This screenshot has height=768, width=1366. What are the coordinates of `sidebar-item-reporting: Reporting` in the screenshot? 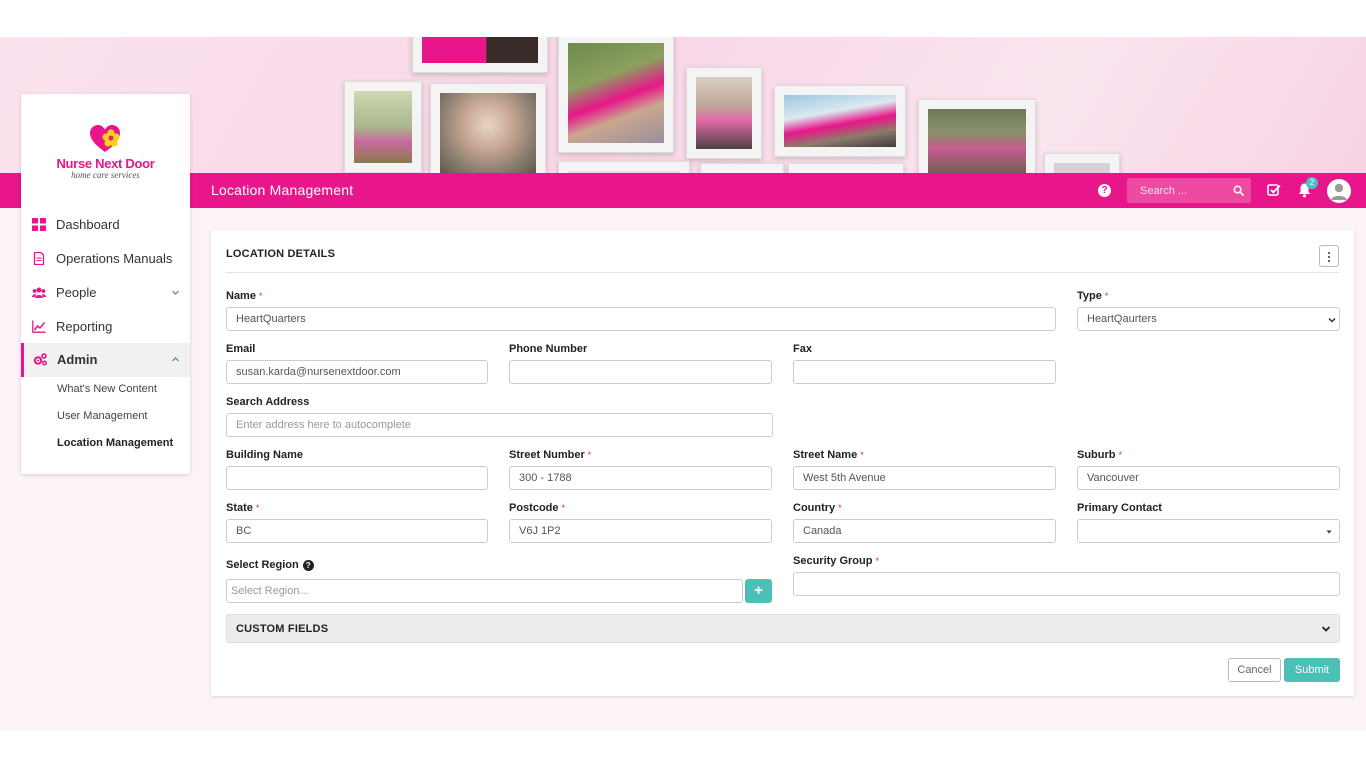 It's located at (105, 326).